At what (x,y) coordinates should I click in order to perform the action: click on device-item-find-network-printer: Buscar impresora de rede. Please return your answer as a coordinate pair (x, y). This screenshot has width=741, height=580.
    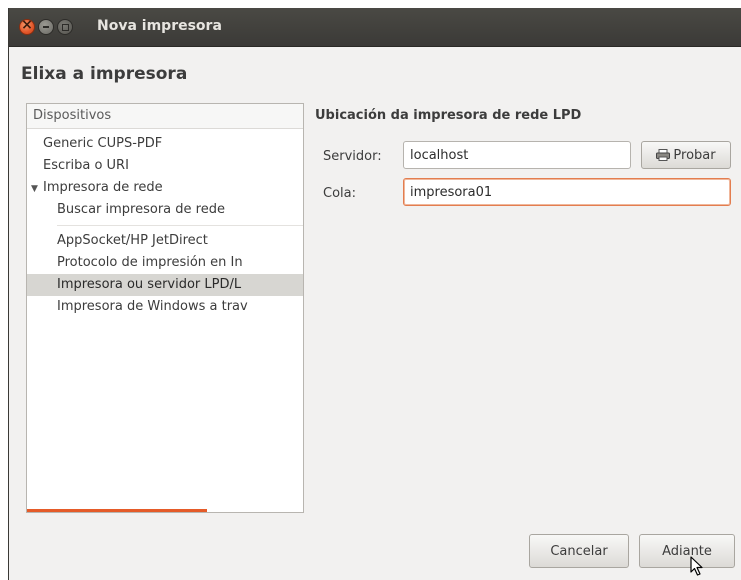
    Looking at the image, I should click on (165, 210).